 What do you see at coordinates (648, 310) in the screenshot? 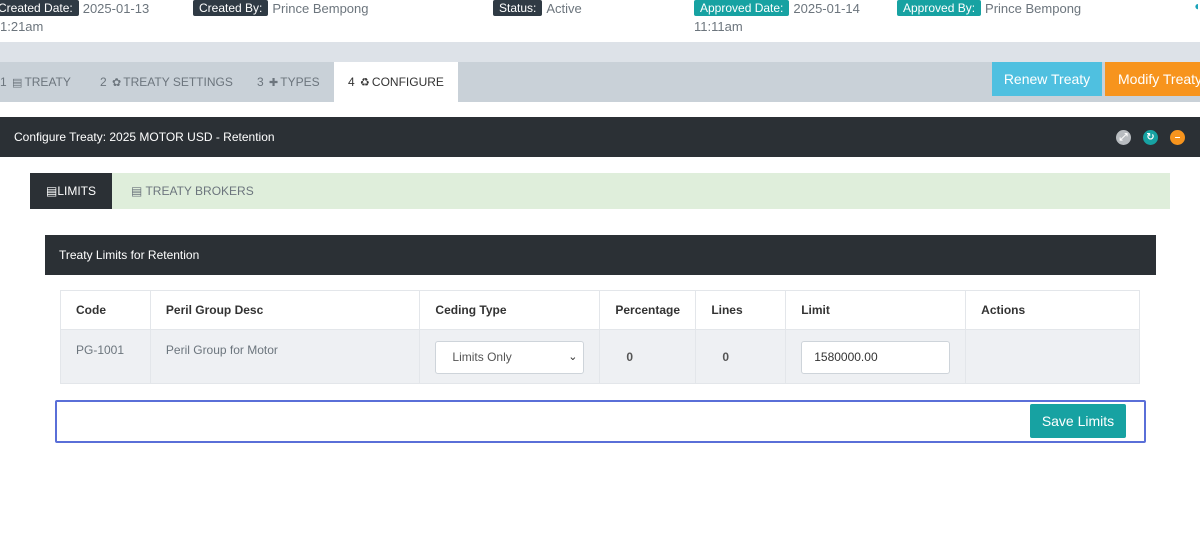
I see `col-percentage: Percentage` at bounding box center [648, 310].